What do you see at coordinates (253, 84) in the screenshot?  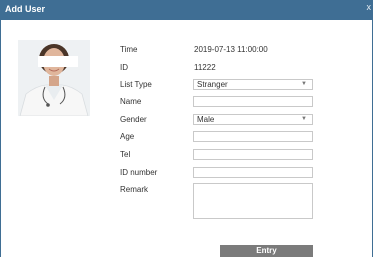 I see `list-type-select: Stranger ▼` at bounding box center [253, 84].